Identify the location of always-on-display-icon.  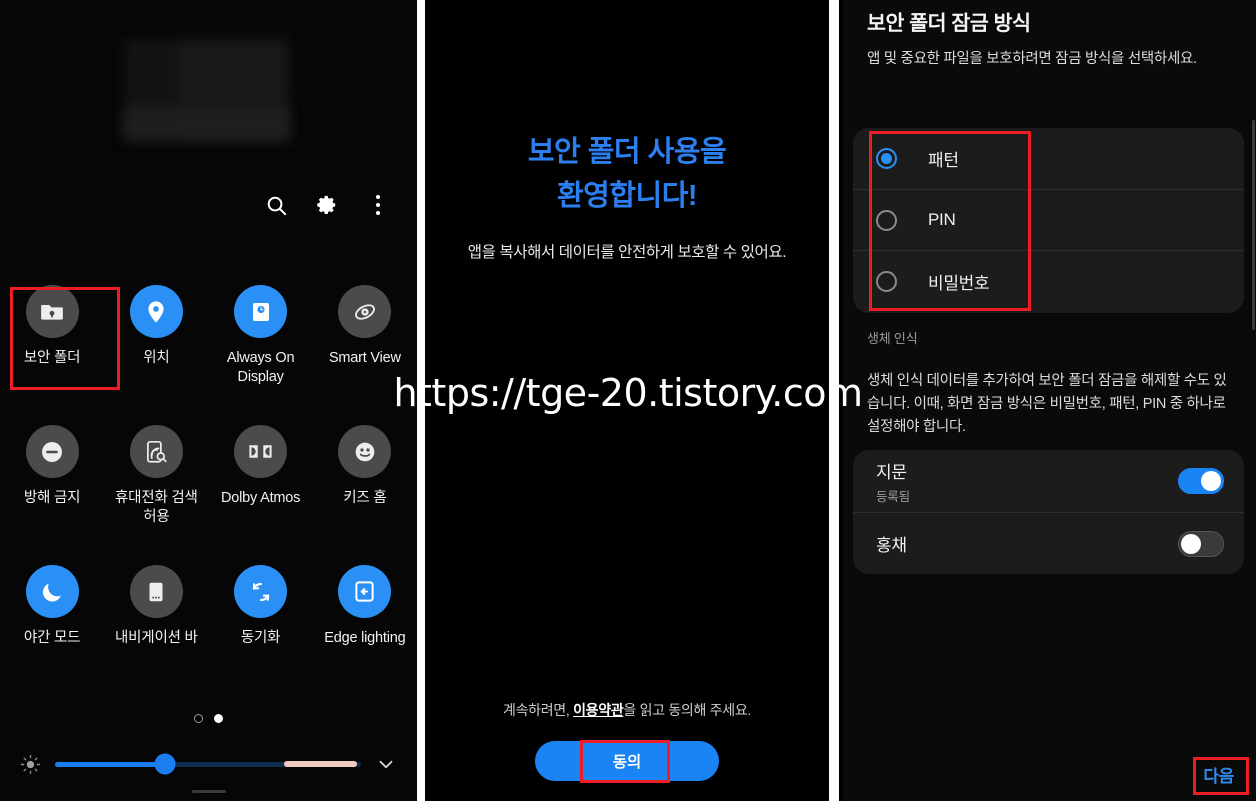
(261, 311).